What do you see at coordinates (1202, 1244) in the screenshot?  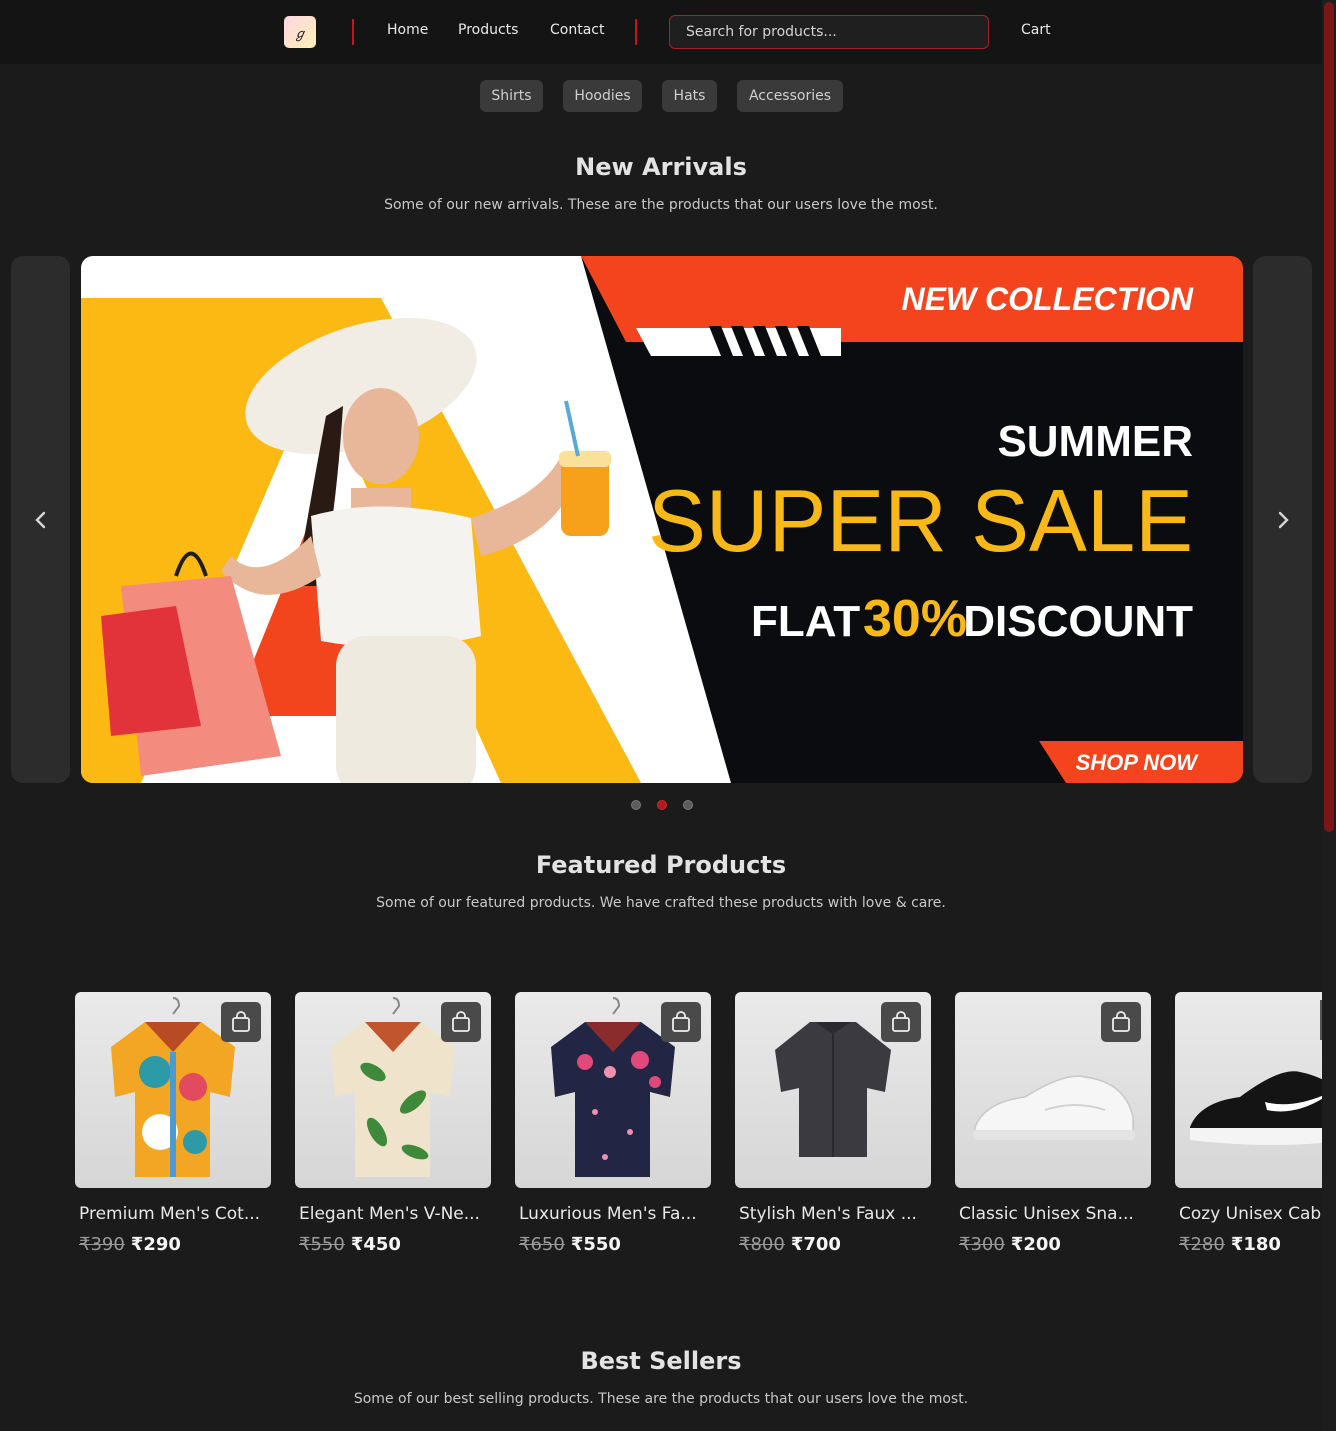 I see `original-price: ₹280` at bounding box center [1202, 1244].